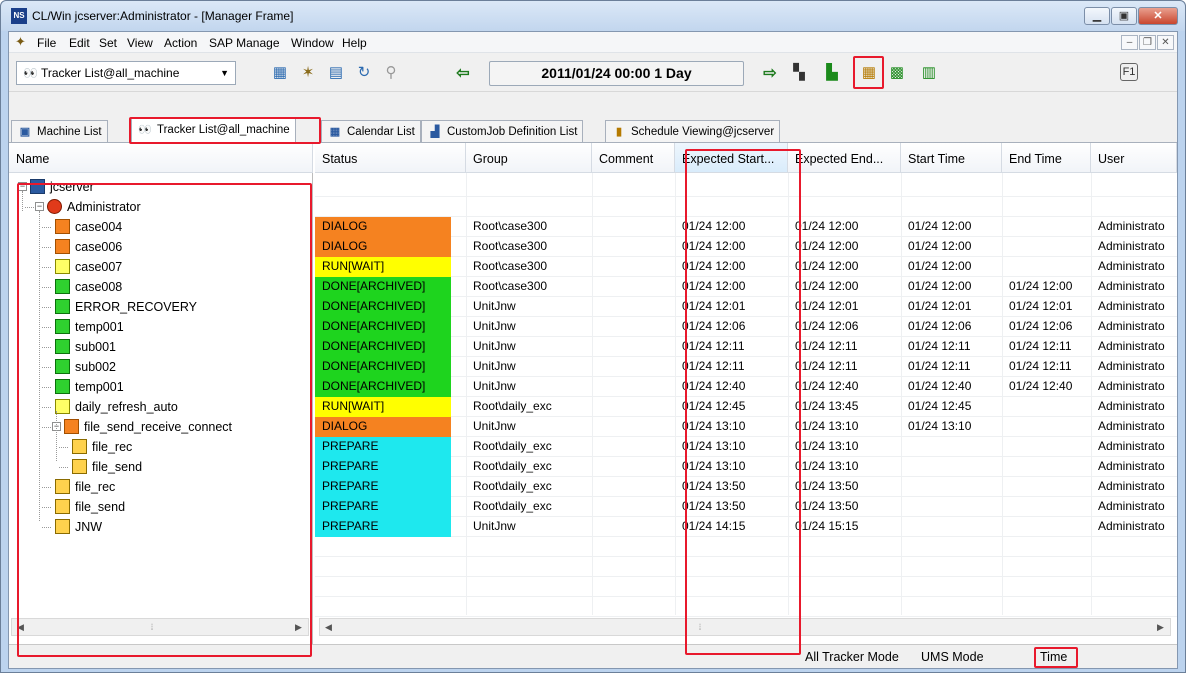  Describe the element at coordinates (354, 43) in the screenshot. I see `menu-help: Help` at that location.